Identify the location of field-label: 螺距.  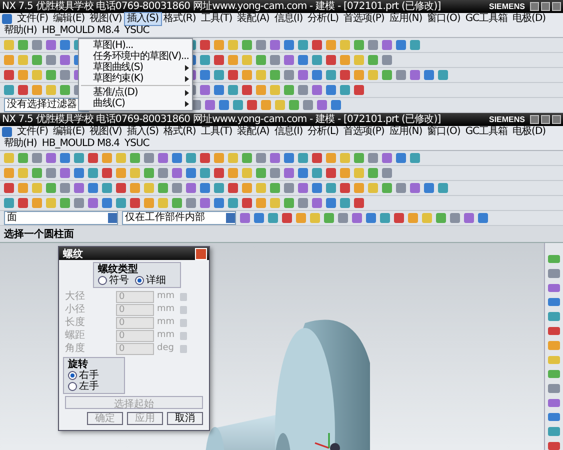
(75, 335).